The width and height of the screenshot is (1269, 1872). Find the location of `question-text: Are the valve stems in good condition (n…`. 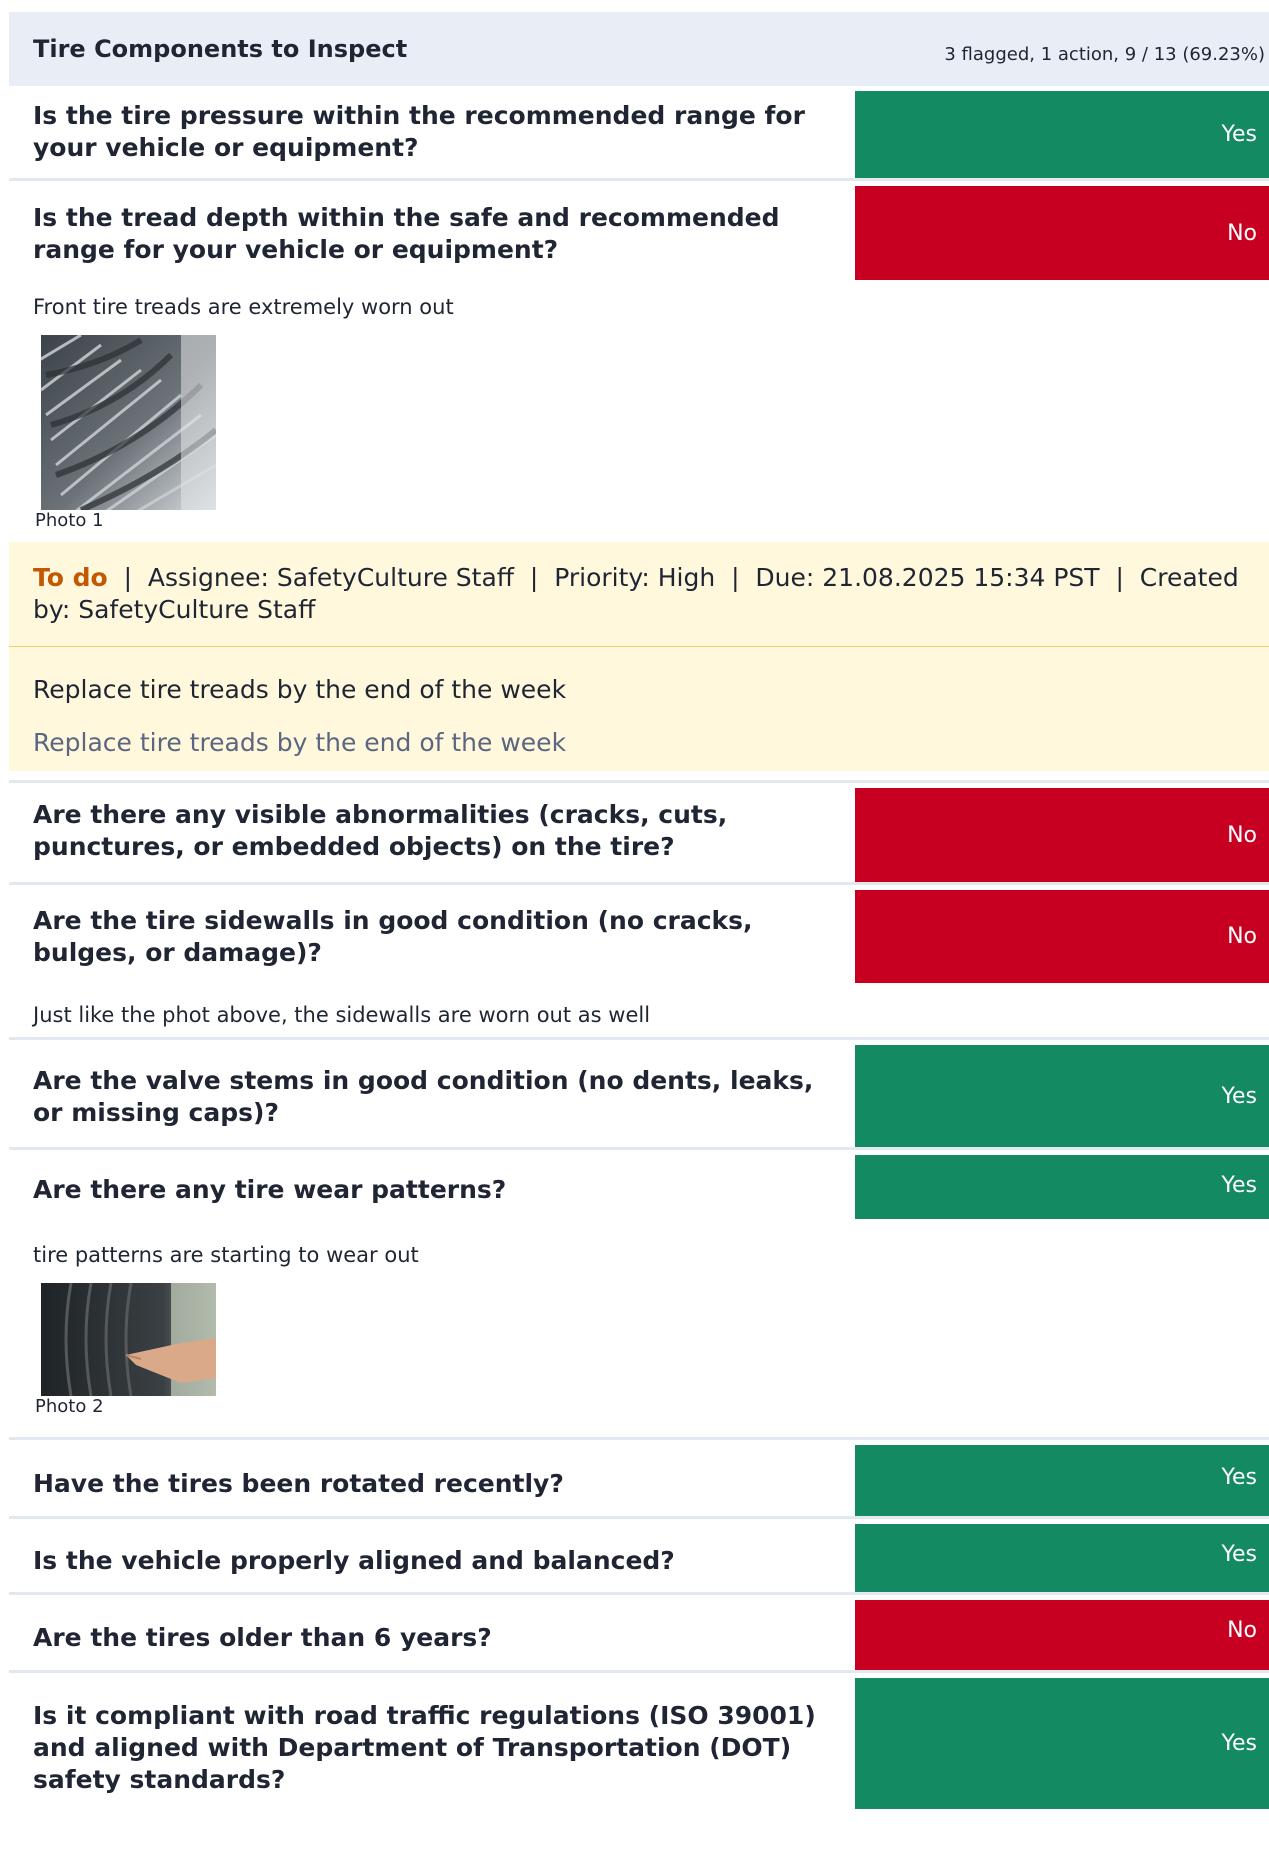

question-text: Are the valve stems in good condition (n… is located at coordinates (423, 1096).